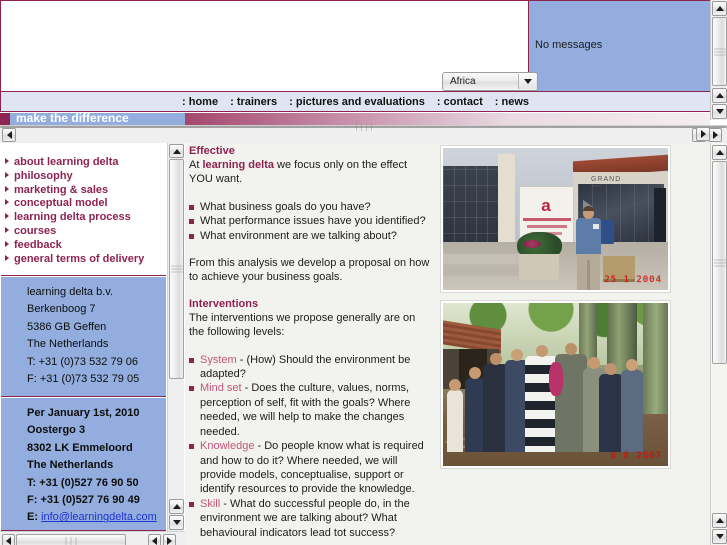 Image resolution: width=727 pixels, height=545 pixels. What do you see at coordinates (67, 326) in the screenshot?
I see `address-line: 5386 GB Geffen` at bounding box center [67, 326].